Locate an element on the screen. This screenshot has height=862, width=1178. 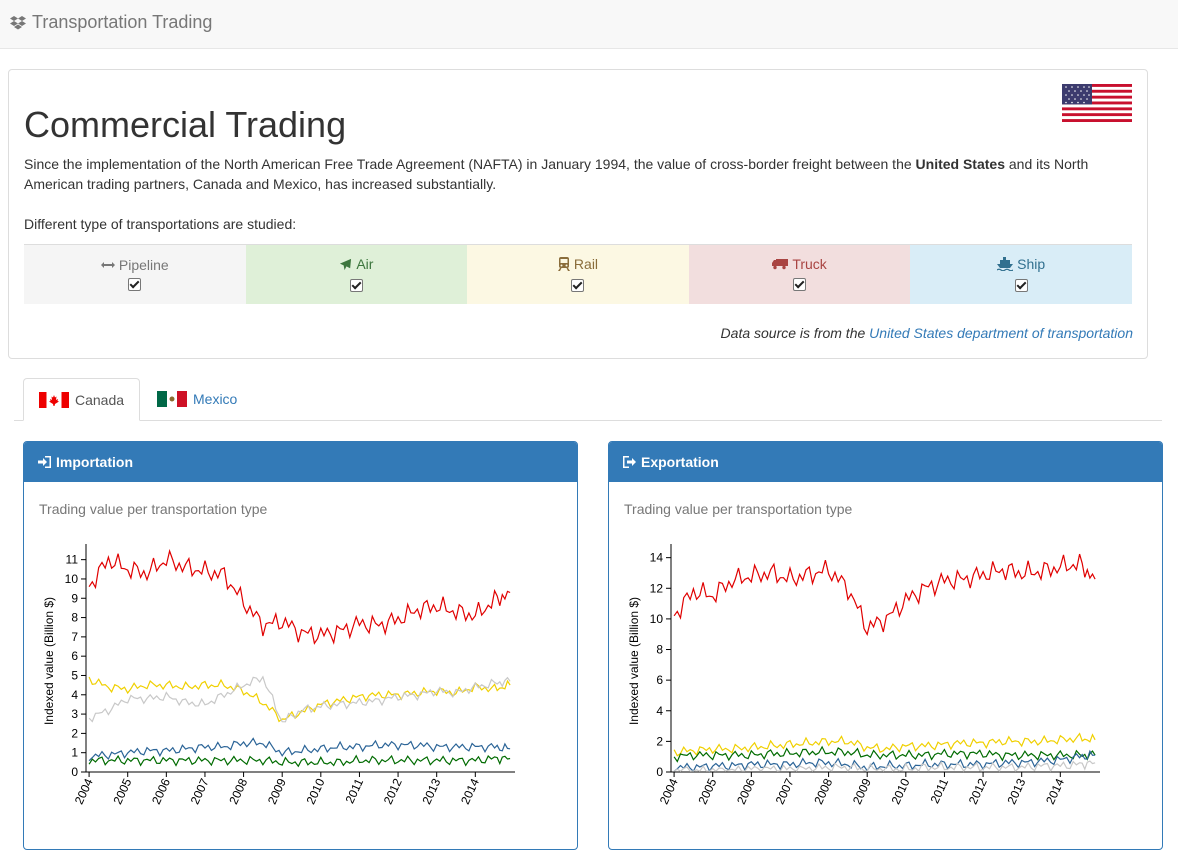
transport-rail: Rail is located at coordinates (578, 274).